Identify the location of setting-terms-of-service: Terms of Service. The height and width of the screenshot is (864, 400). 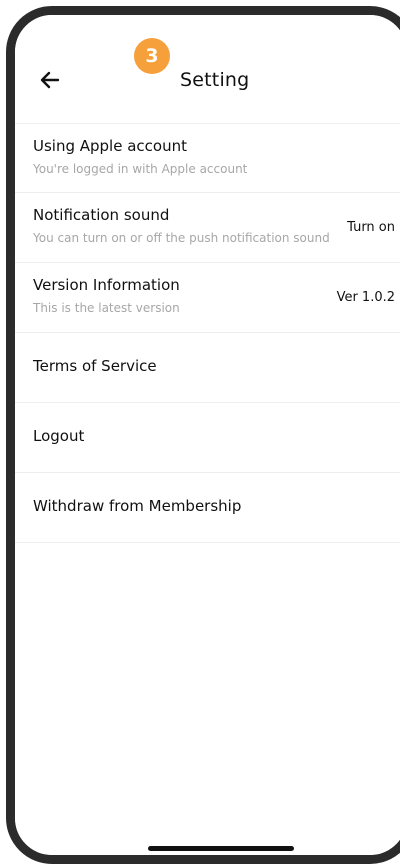
(207, 368).